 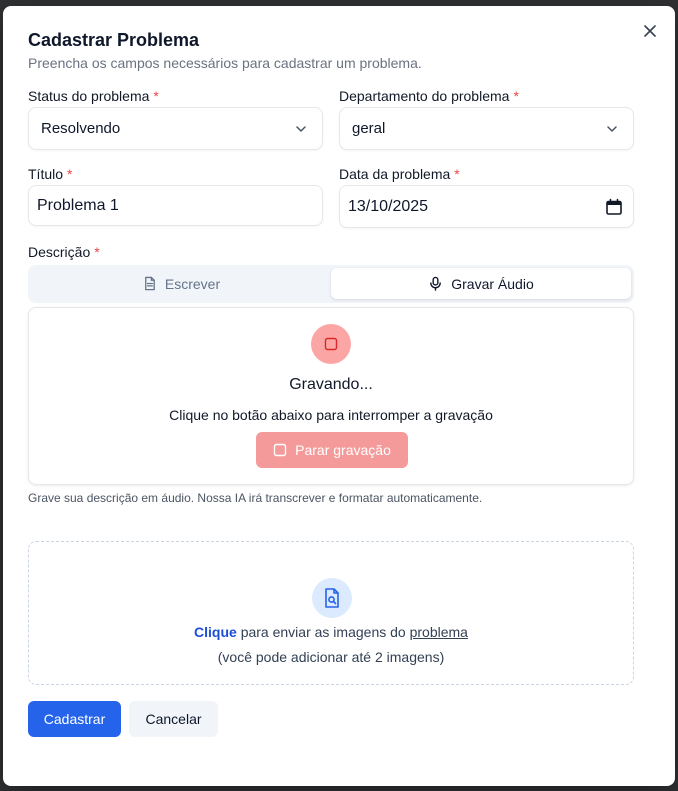 What do you see at coordinates (369, 128) in the screenshot?
I see `department-select-value: geral` at bounding box center [369, 128].